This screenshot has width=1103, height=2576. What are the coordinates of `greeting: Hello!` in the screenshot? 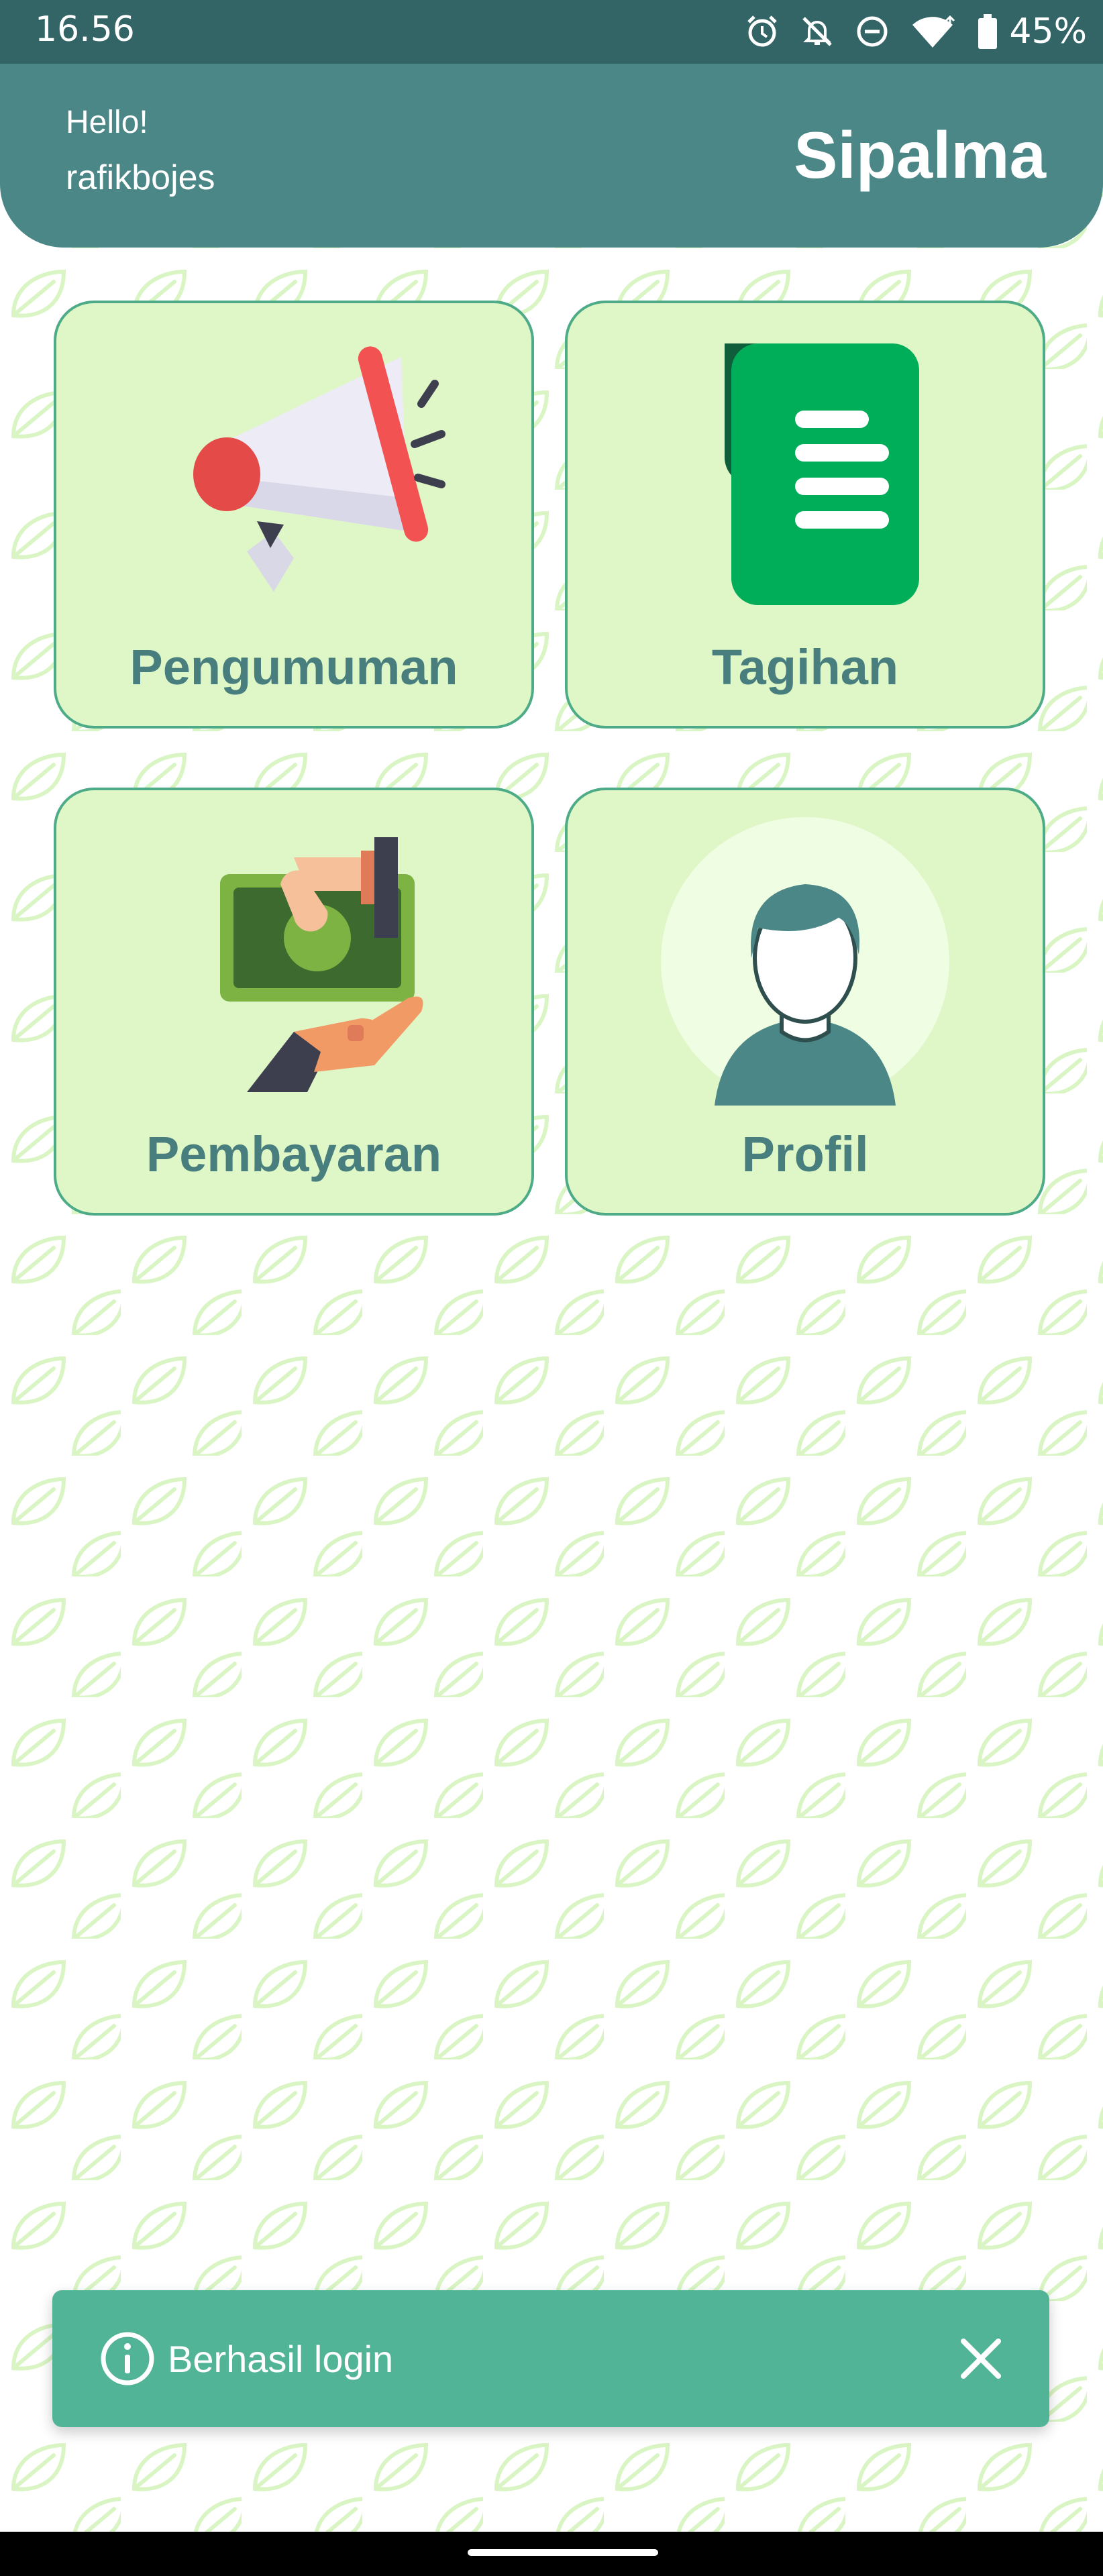 It's located at (107, 122).